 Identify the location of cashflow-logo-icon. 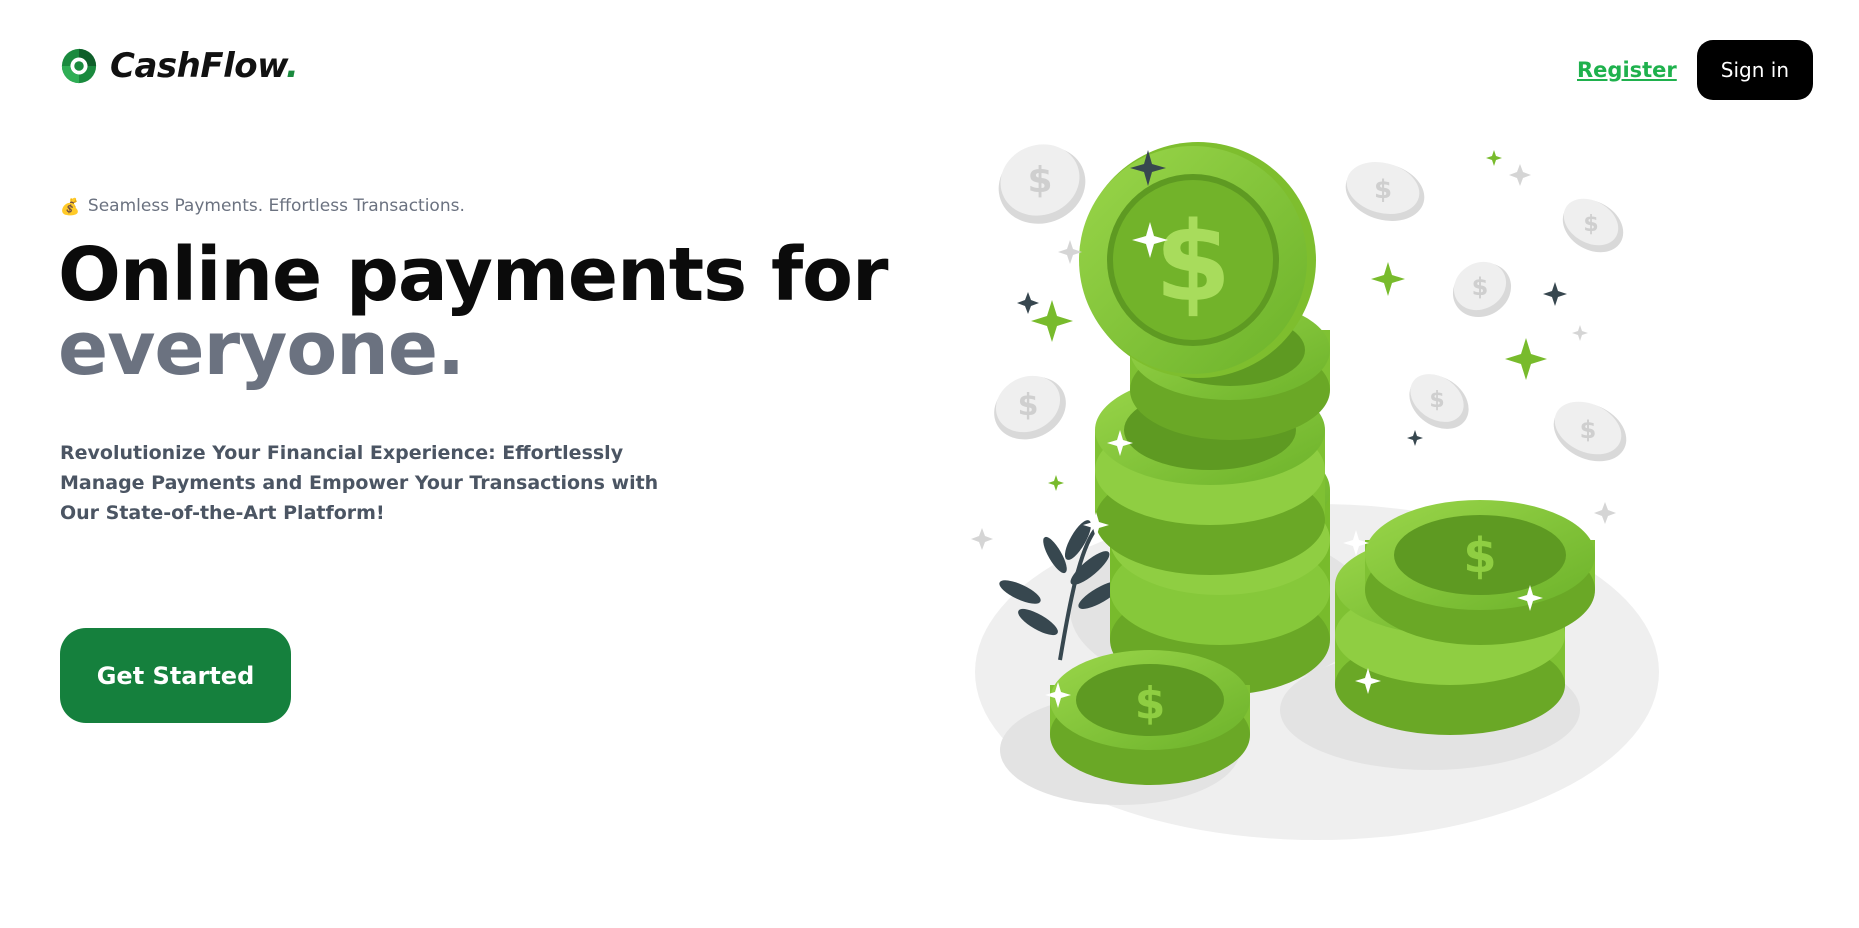
(79, 66).